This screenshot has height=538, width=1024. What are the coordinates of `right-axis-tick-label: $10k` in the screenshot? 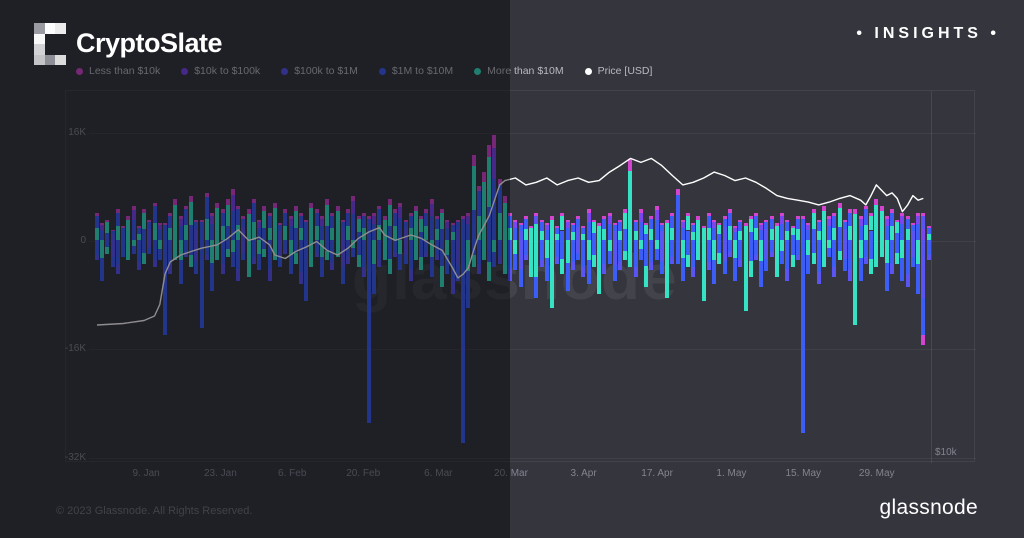 It's located at (946, 452).